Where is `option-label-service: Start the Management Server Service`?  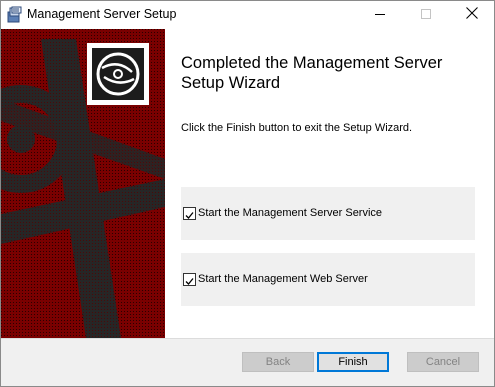 option-label-service: Start the Management Server Service is located at coordinates (290, 213).